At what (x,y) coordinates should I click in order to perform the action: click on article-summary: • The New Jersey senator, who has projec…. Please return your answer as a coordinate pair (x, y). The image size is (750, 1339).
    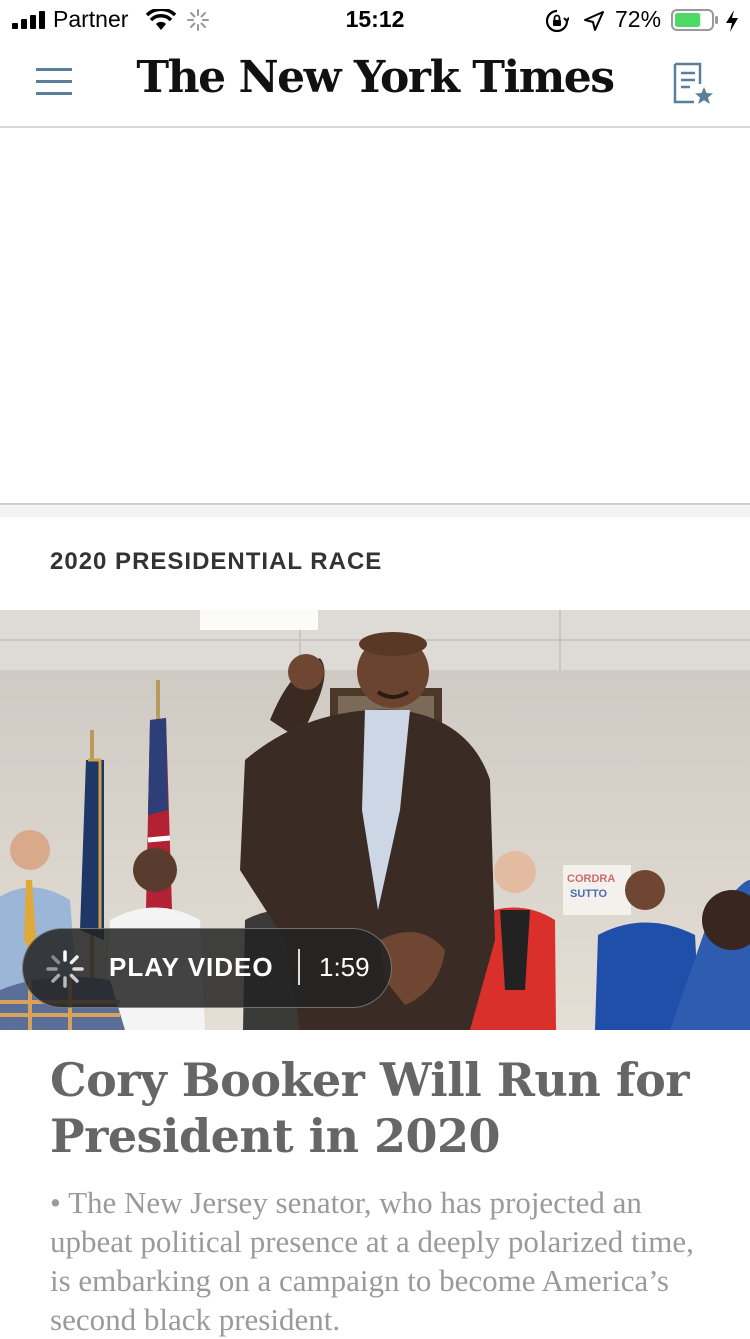
    Looking at the image, I should click on (380, 1261).